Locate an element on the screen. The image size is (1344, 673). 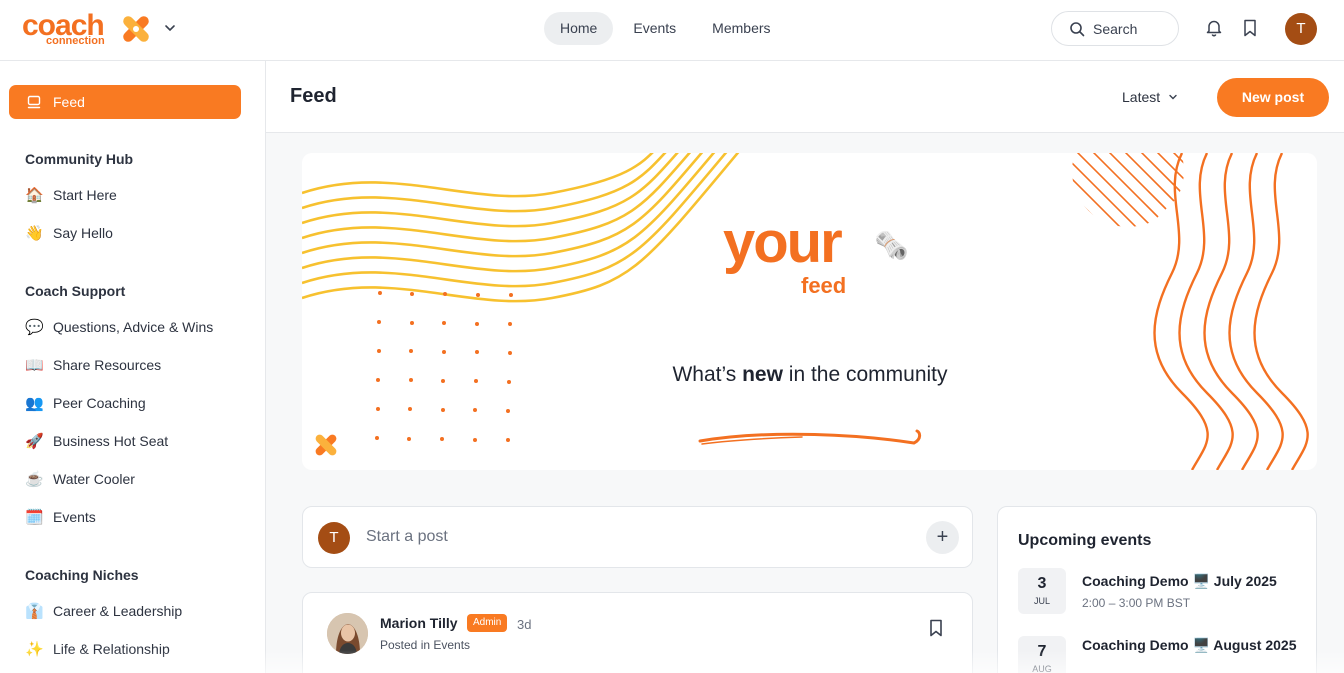
sidebar-item-share-resources: 📖 Share Resources is located at coordinates (93, 365).